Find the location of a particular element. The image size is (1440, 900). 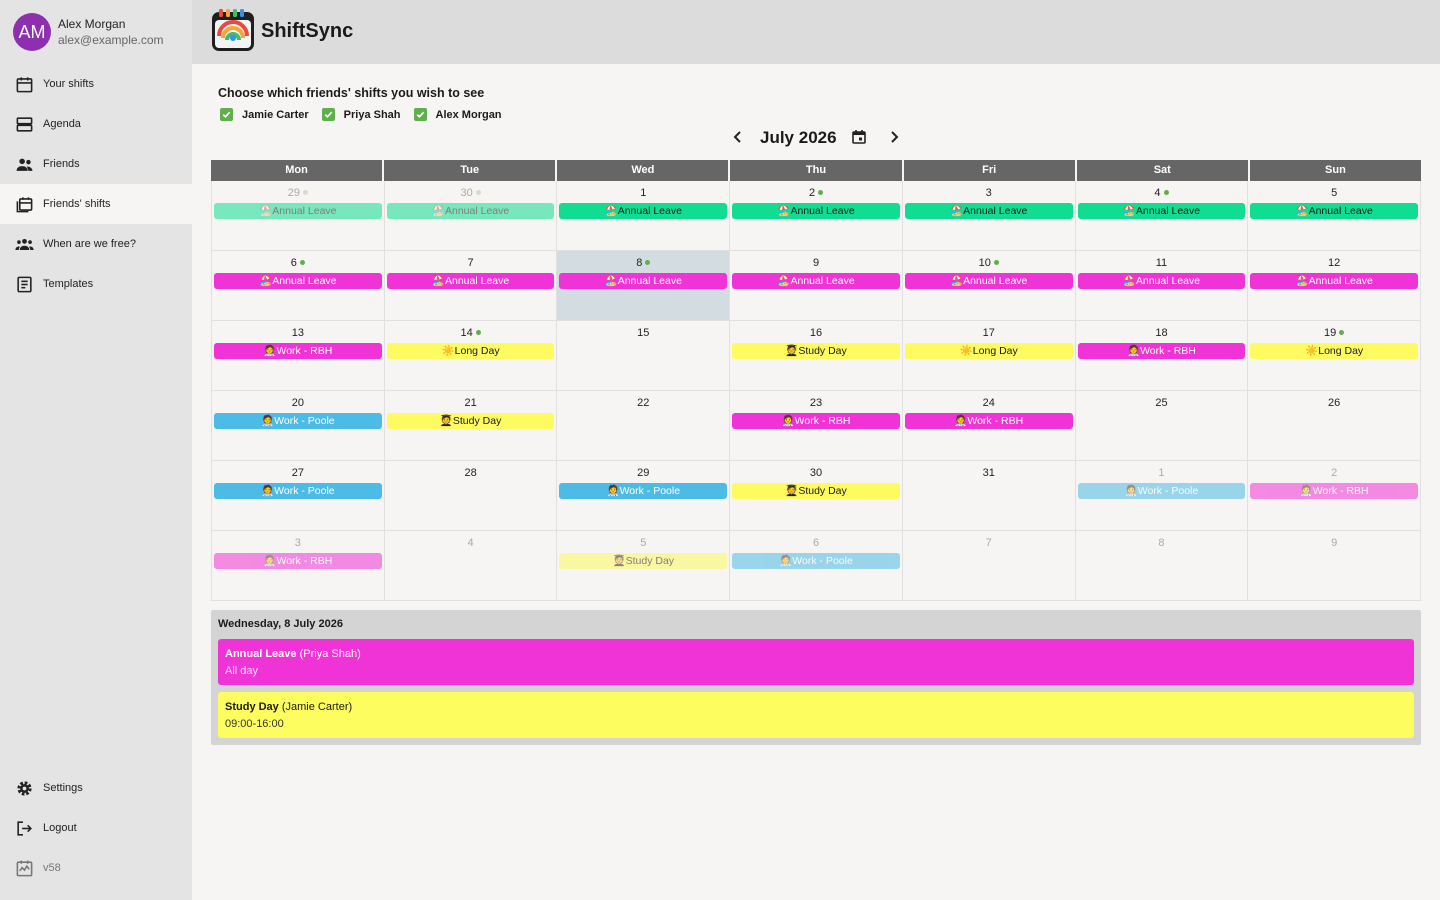

calendar-day: 18 🧑‍⚕️Work - RBH is located at coordinates (1162, 356).